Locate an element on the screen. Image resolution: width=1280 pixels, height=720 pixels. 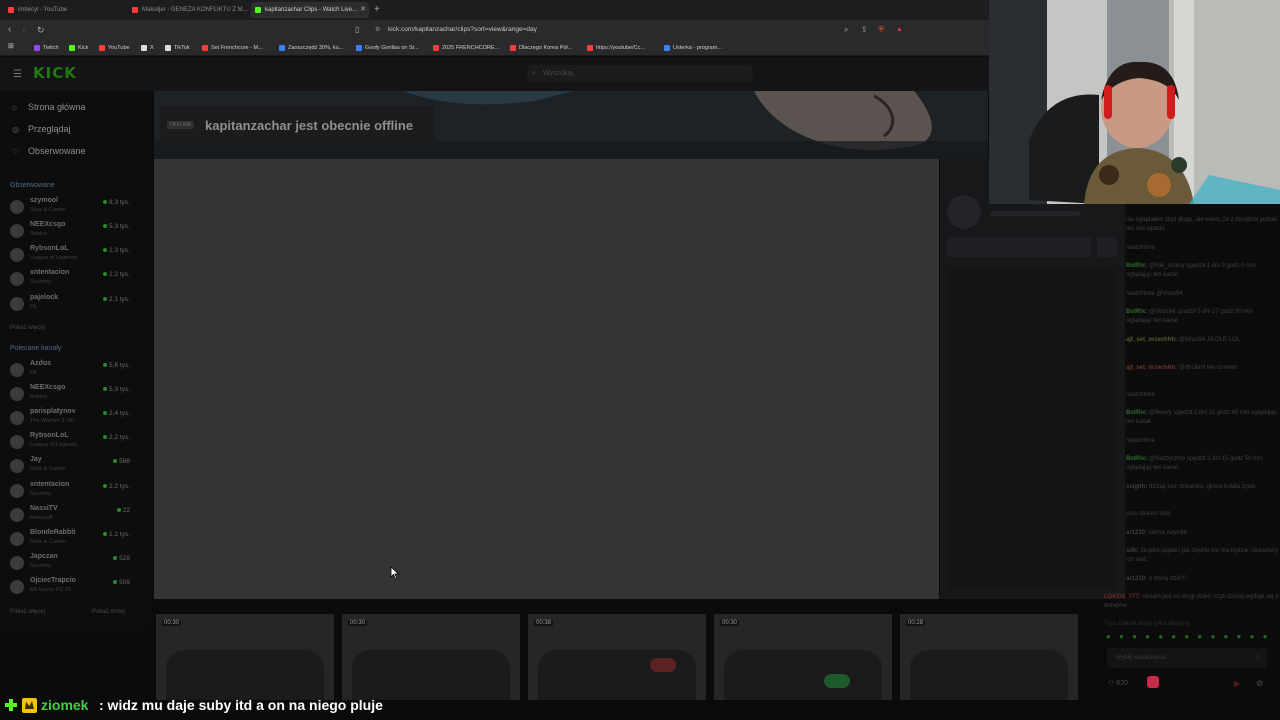
placeholder-line is located at coordinates (1035, 213).